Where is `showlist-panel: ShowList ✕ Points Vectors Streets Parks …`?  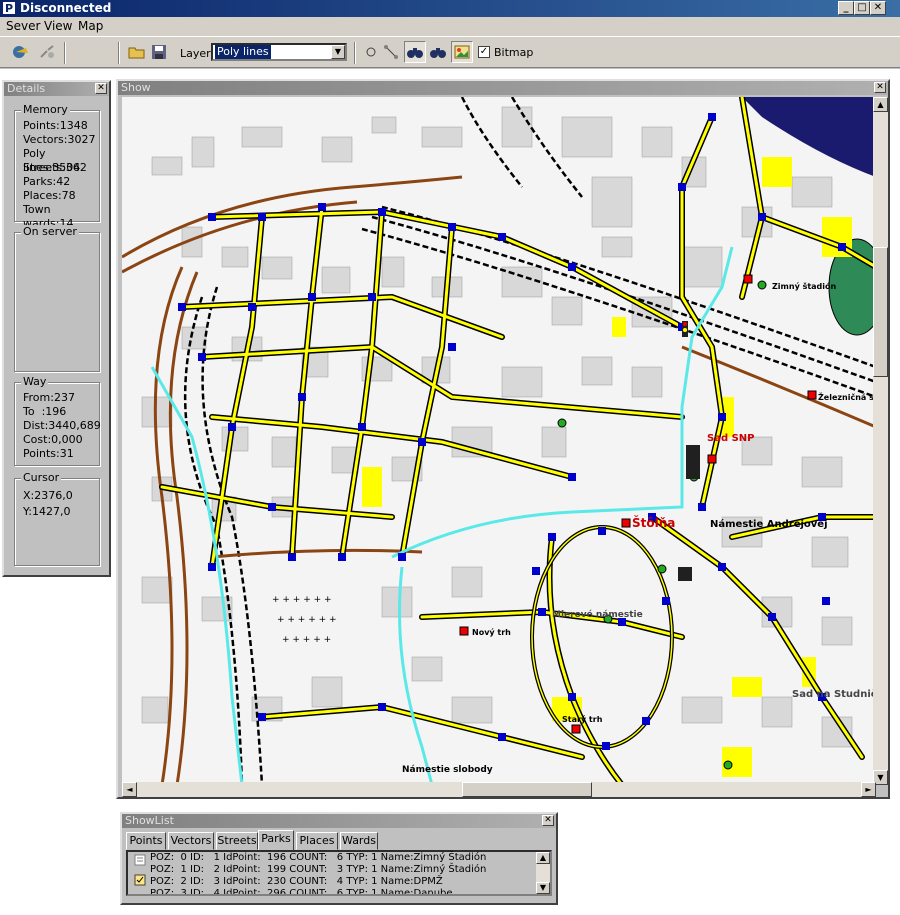 showlist-panel: ShowList ✕ Points Vectors Streets Parks … is located at coordinates (339, 858).